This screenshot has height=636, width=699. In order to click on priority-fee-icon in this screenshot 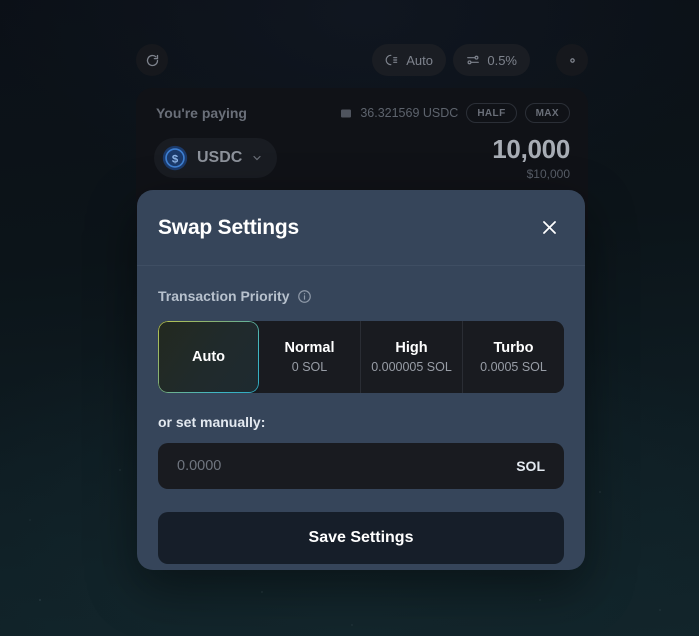, I will do `click(391, 60)`.